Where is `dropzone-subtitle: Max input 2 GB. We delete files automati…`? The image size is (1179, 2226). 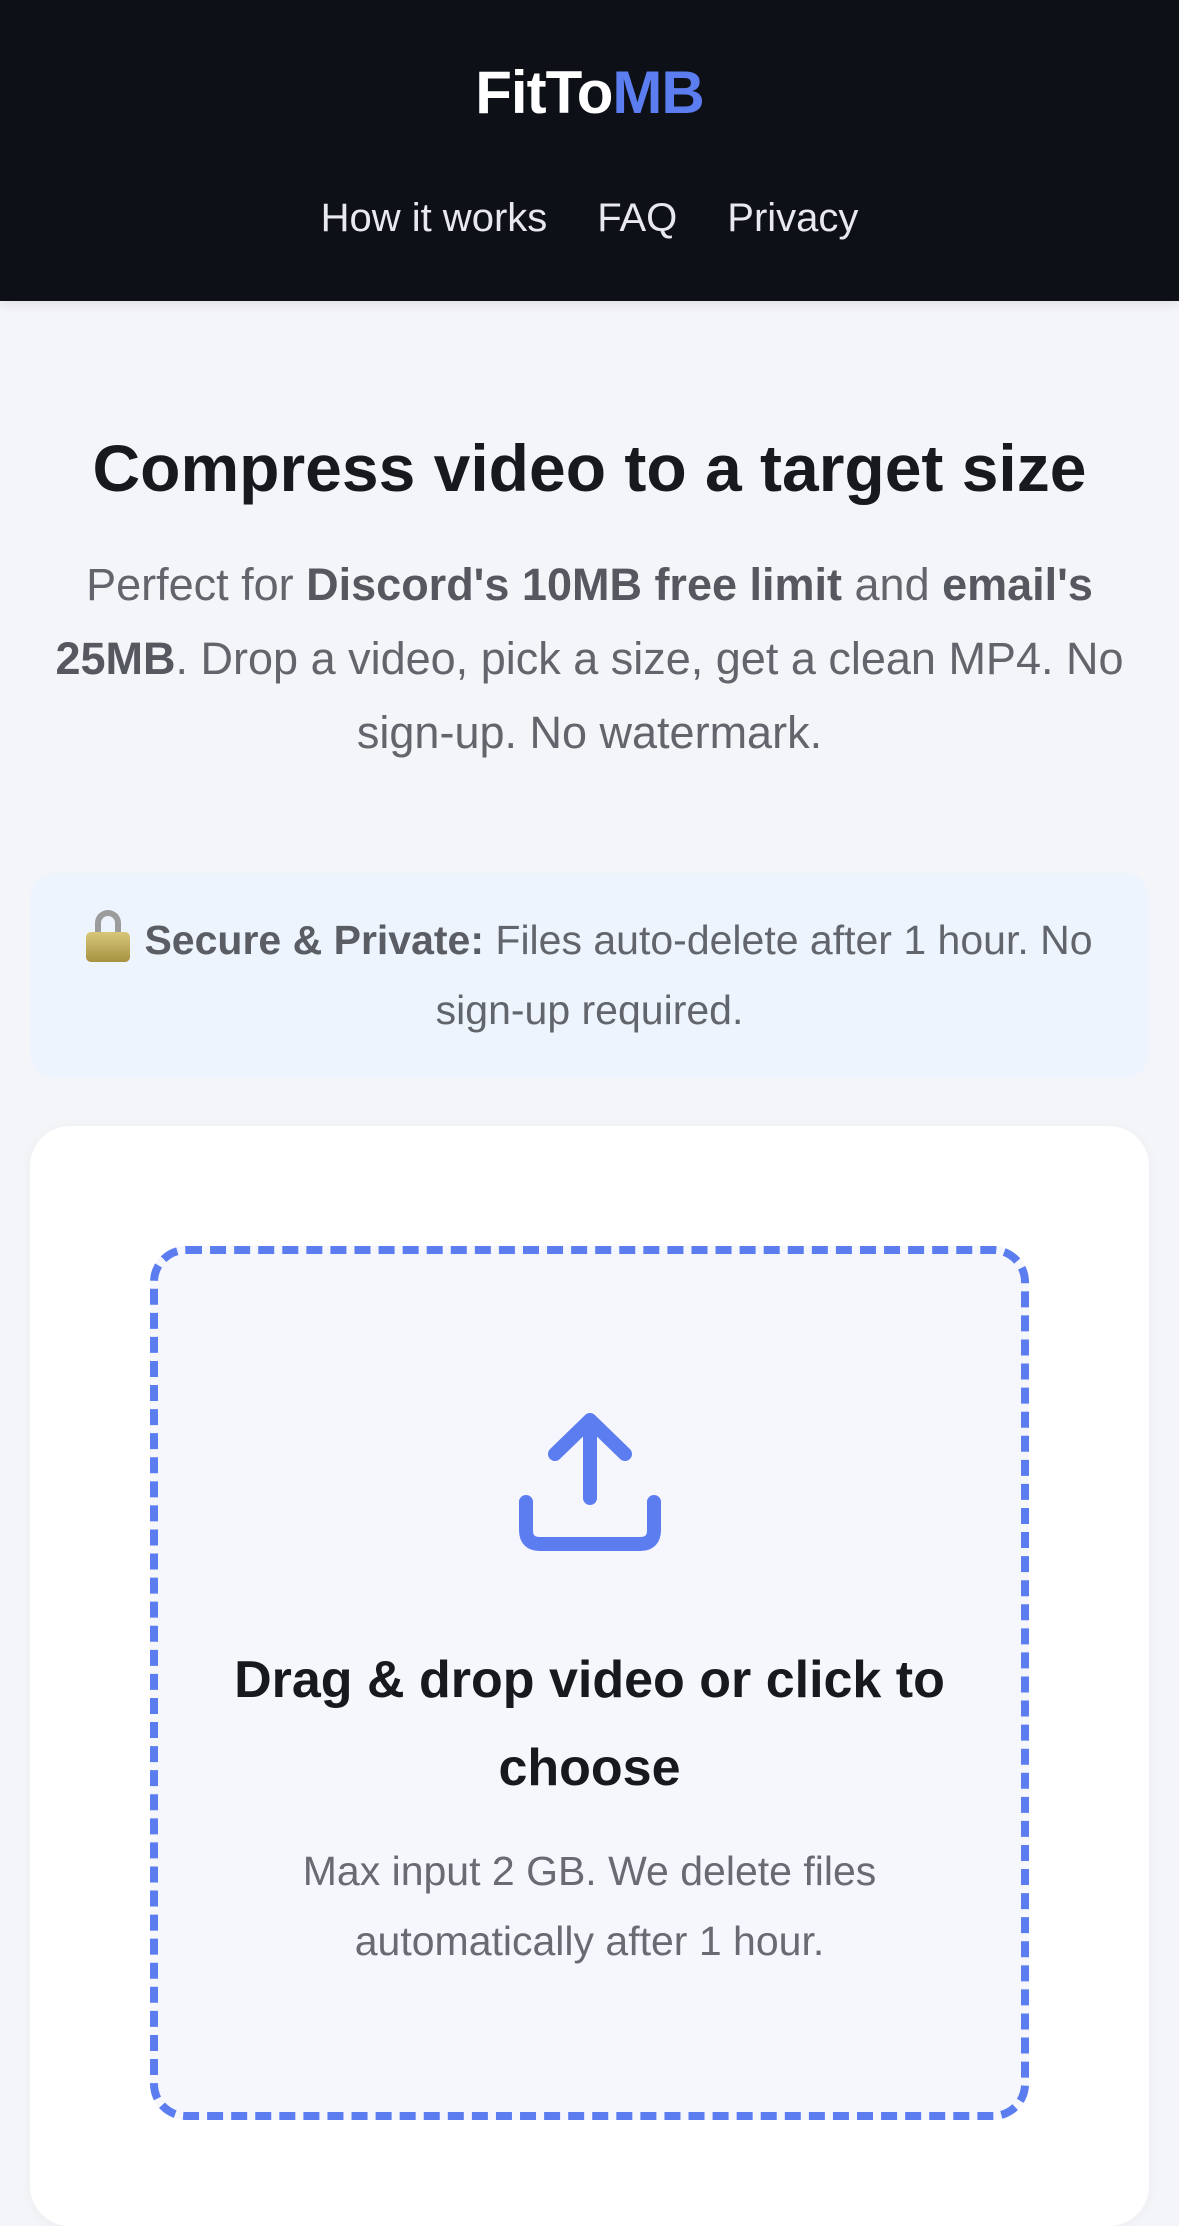
dropzone-subtitle: Max input 2 GB. We delete files automati… is located at coordinates (589, 1906).